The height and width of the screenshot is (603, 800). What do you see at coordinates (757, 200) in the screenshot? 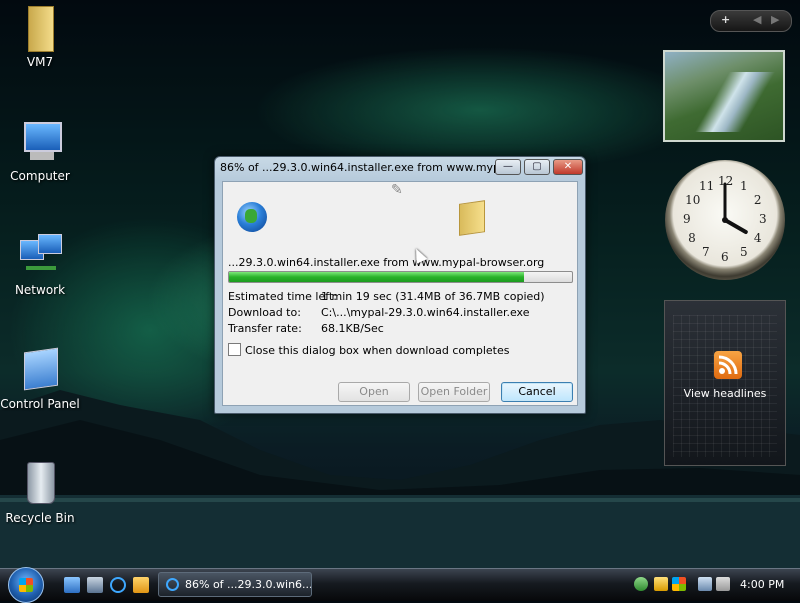
I see `clock-number: 2` at bounding box center [757, 200].